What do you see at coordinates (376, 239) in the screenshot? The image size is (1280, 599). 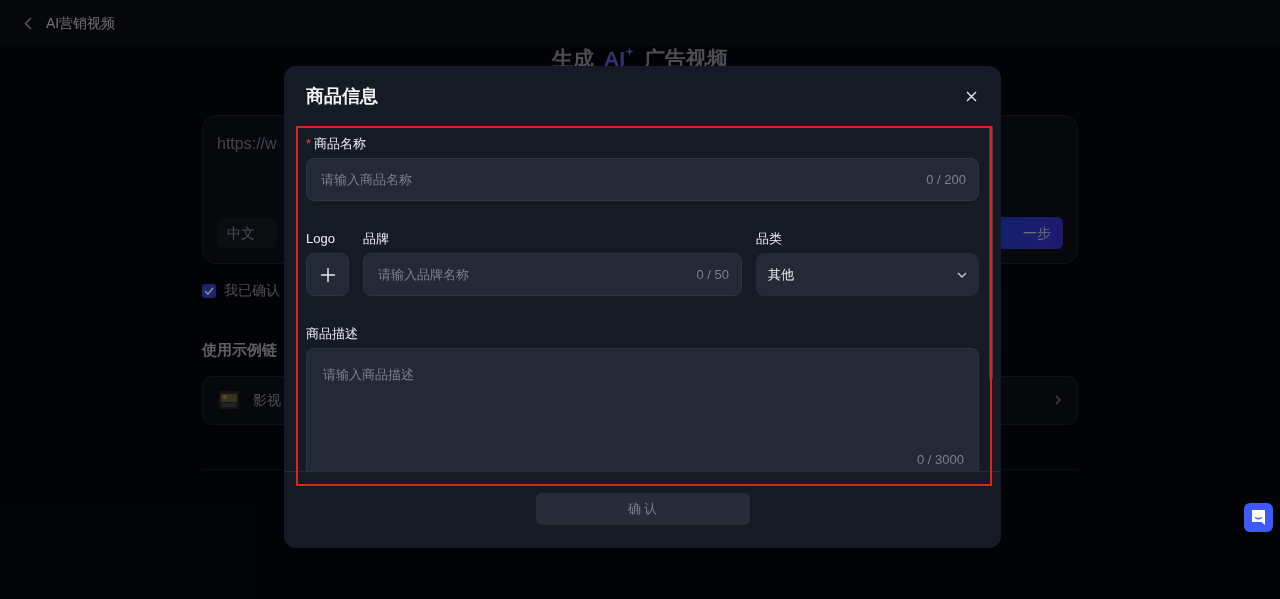 I see `field-label: 品牌` at bounding box center [376, 239].